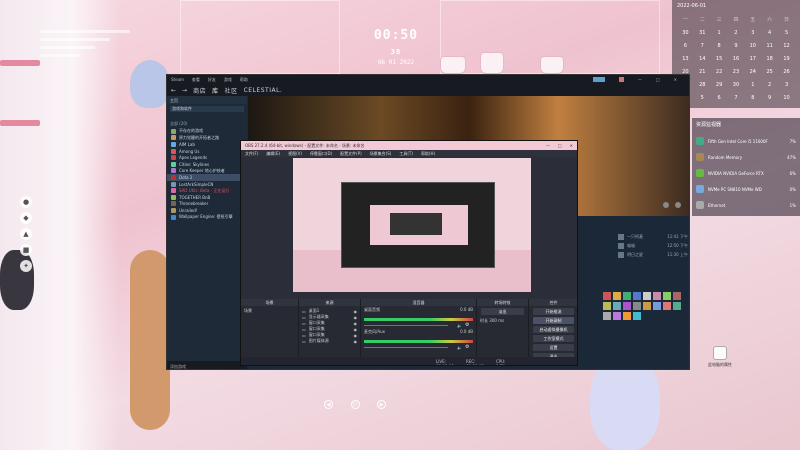 This screenshot has width=800, height=450. What do you see at coordinates (207, 365) in the screenshot?
I see `add-game-button: 添加游戏` at bounding box center [207, 365].